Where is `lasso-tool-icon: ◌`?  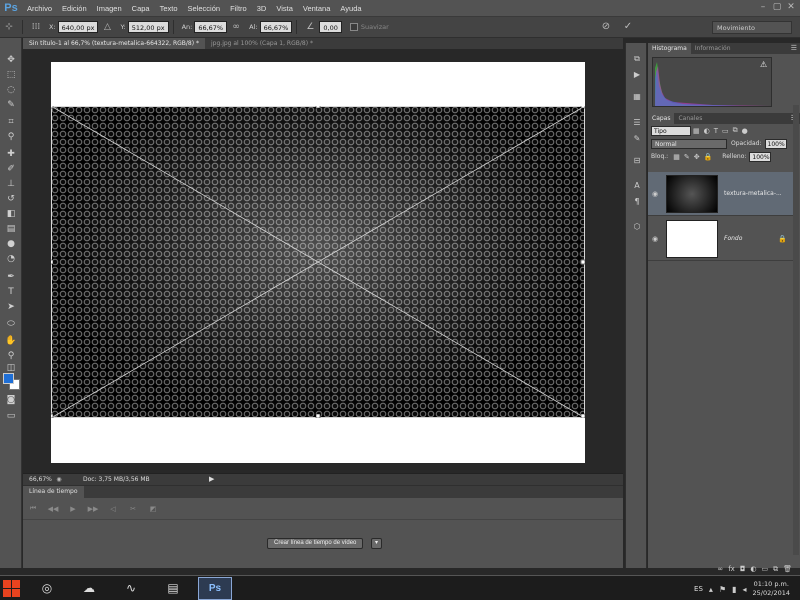
lasso-tool-icon: ◌ is located at coordinates (11, 90).